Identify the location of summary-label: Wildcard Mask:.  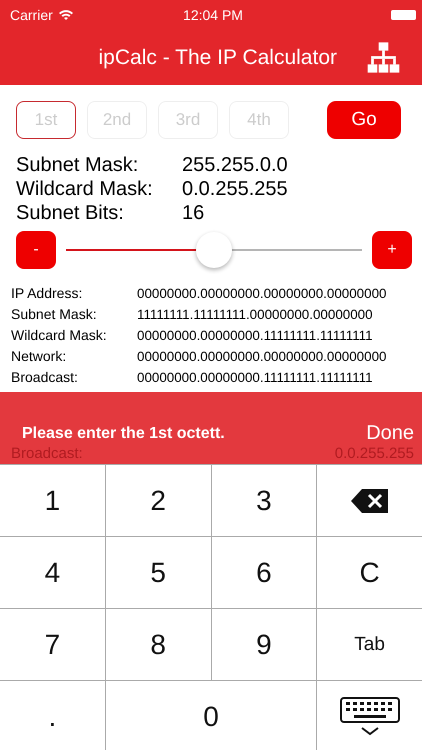
(85, 189).